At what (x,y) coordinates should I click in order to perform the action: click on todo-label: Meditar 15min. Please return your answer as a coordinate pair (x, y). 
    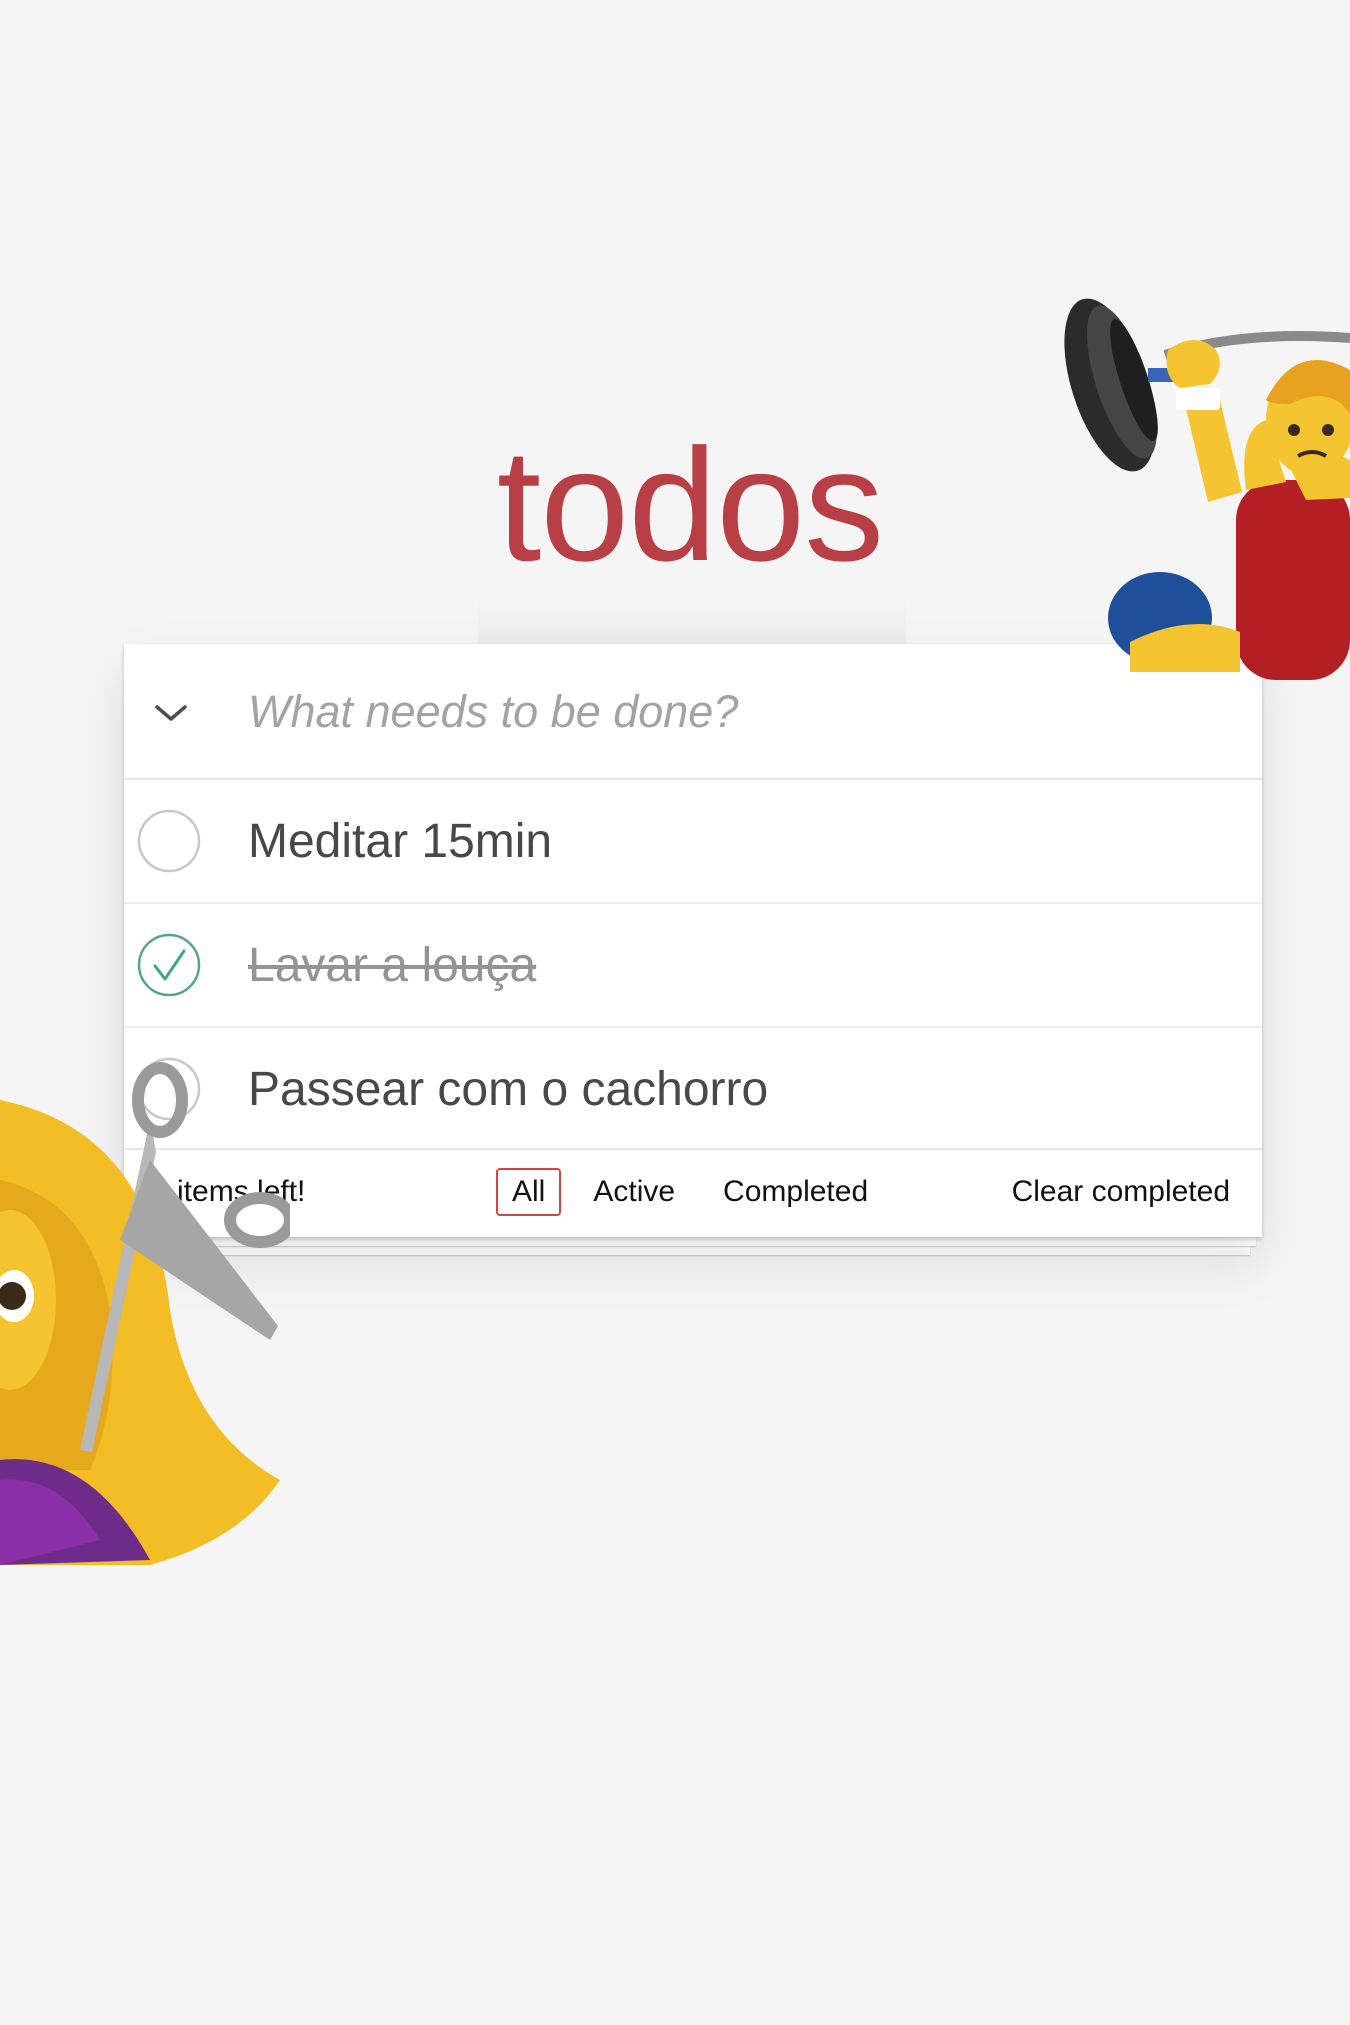
    Looking at the image, I should click on (400, 842).